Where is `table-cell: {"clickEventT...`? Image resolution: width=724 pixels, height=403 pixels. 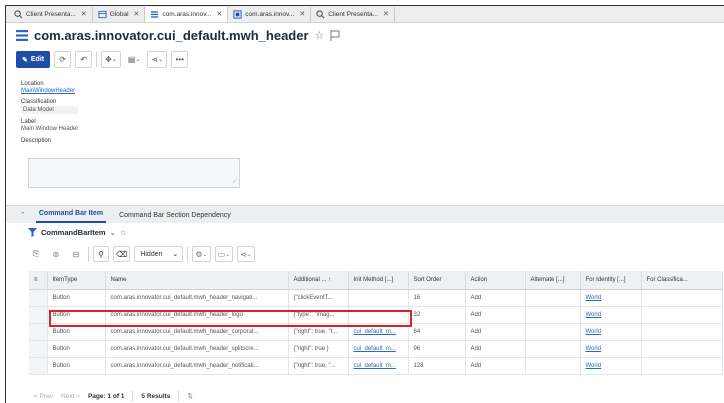
table-cell: {"clickEventT... is located at coordinates (318, 298).